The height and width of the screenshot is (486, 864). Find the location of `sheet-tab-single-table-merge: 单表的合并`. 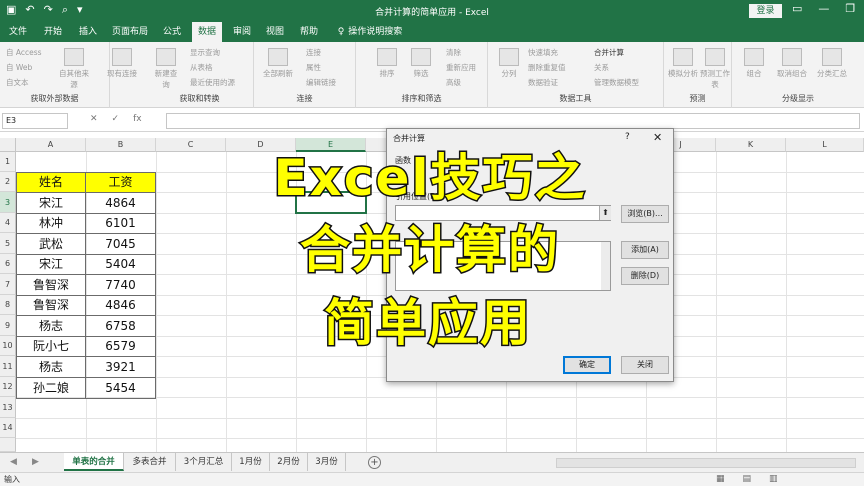

sheet-tab-single-table-merge: 单表的合并 is located at coordinates (94, 462).